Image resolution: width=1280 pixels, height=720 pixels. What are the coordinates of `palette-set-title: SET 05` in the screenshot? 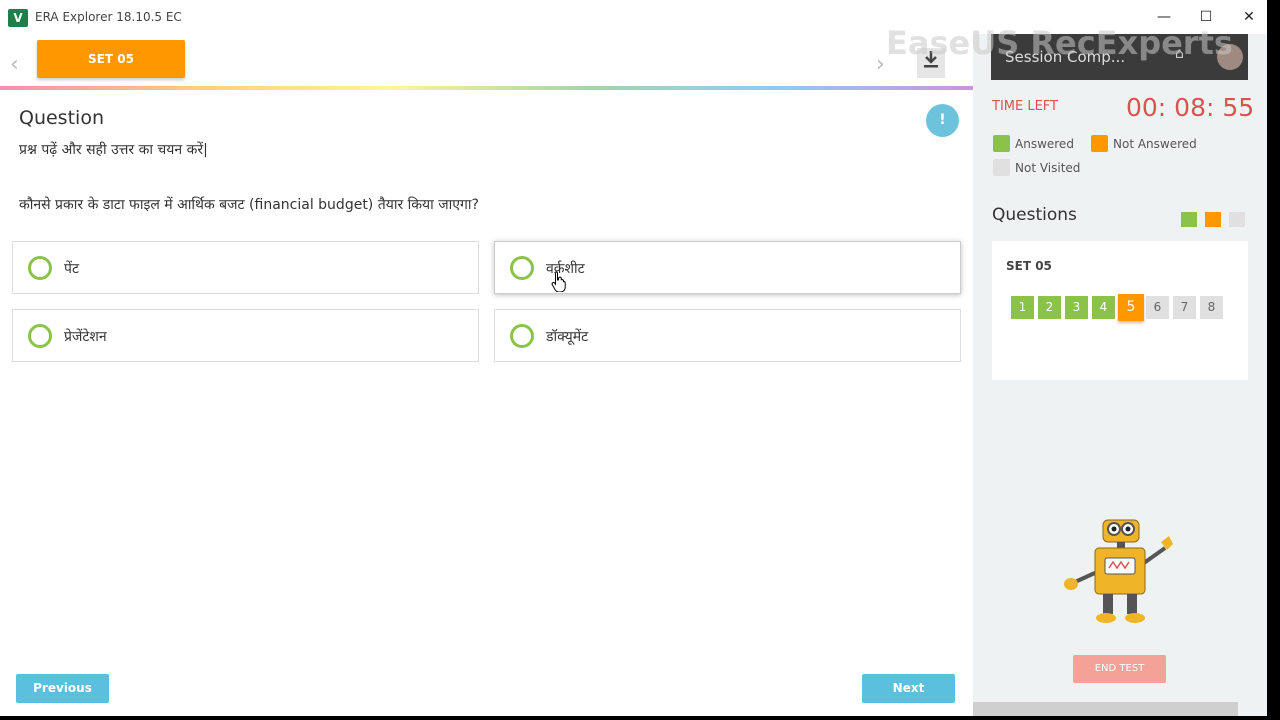 It's located at (1029, 266).